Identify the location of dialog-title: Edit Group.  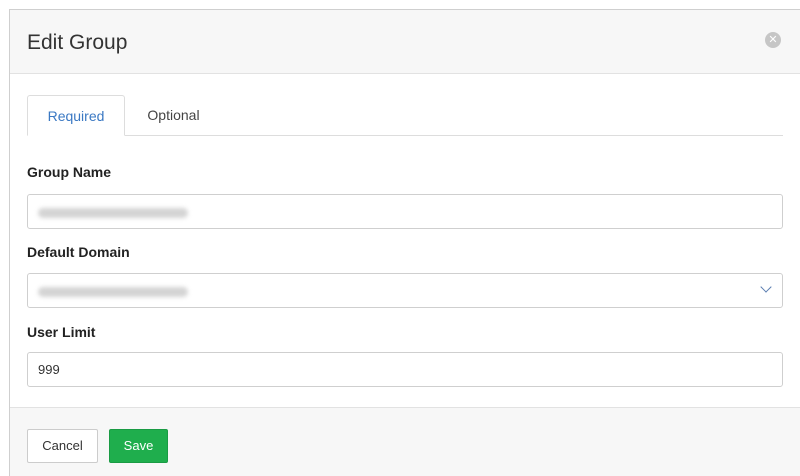
(77, 42).